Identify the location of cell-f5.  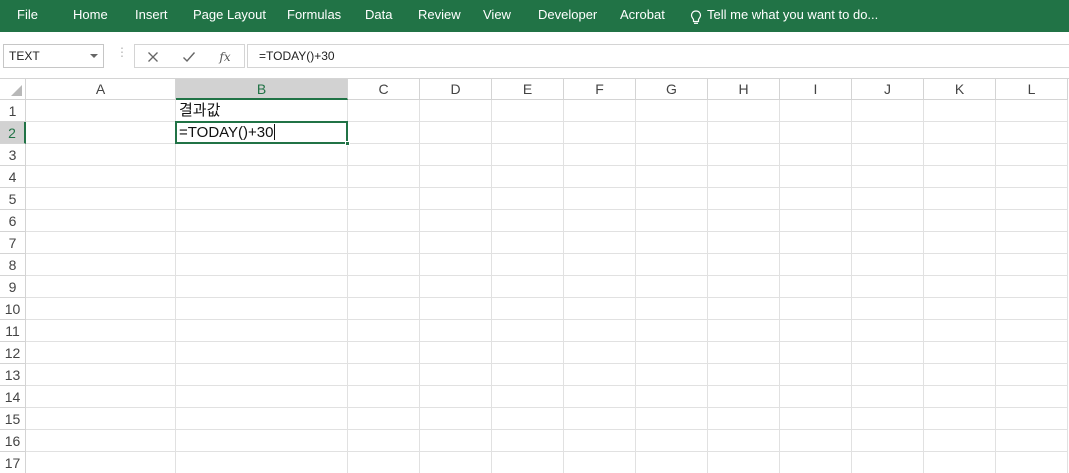
(600, 199).